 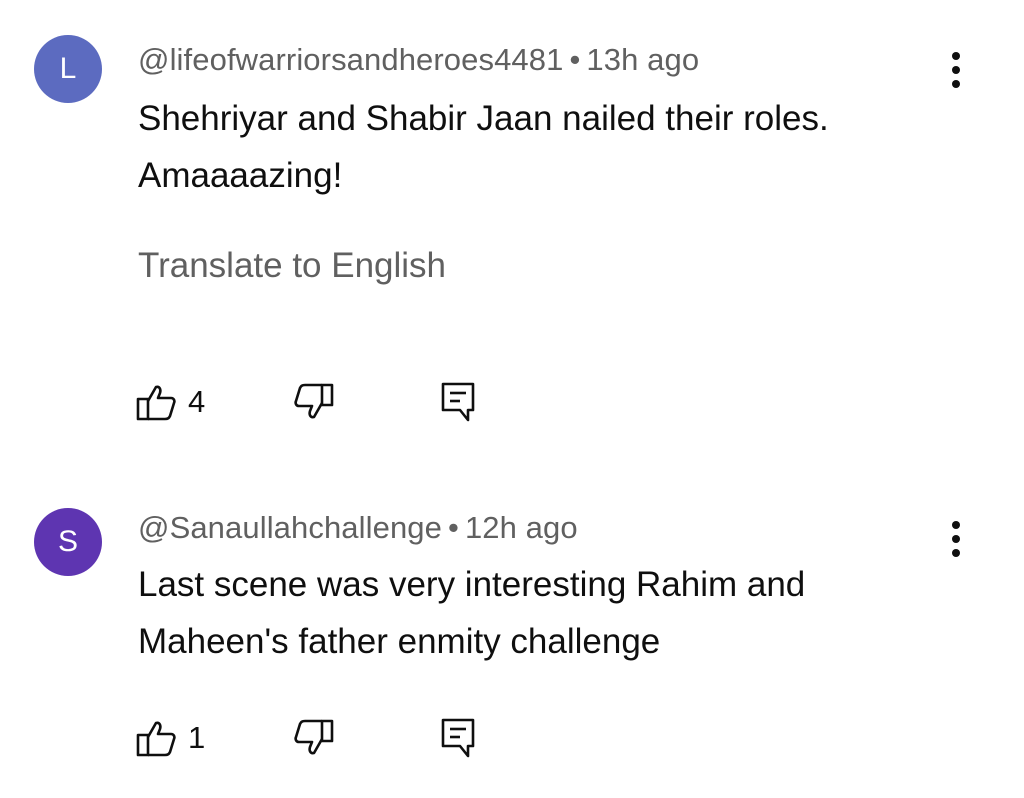 I want to click on avatar: S, so click(x=68, y=542).